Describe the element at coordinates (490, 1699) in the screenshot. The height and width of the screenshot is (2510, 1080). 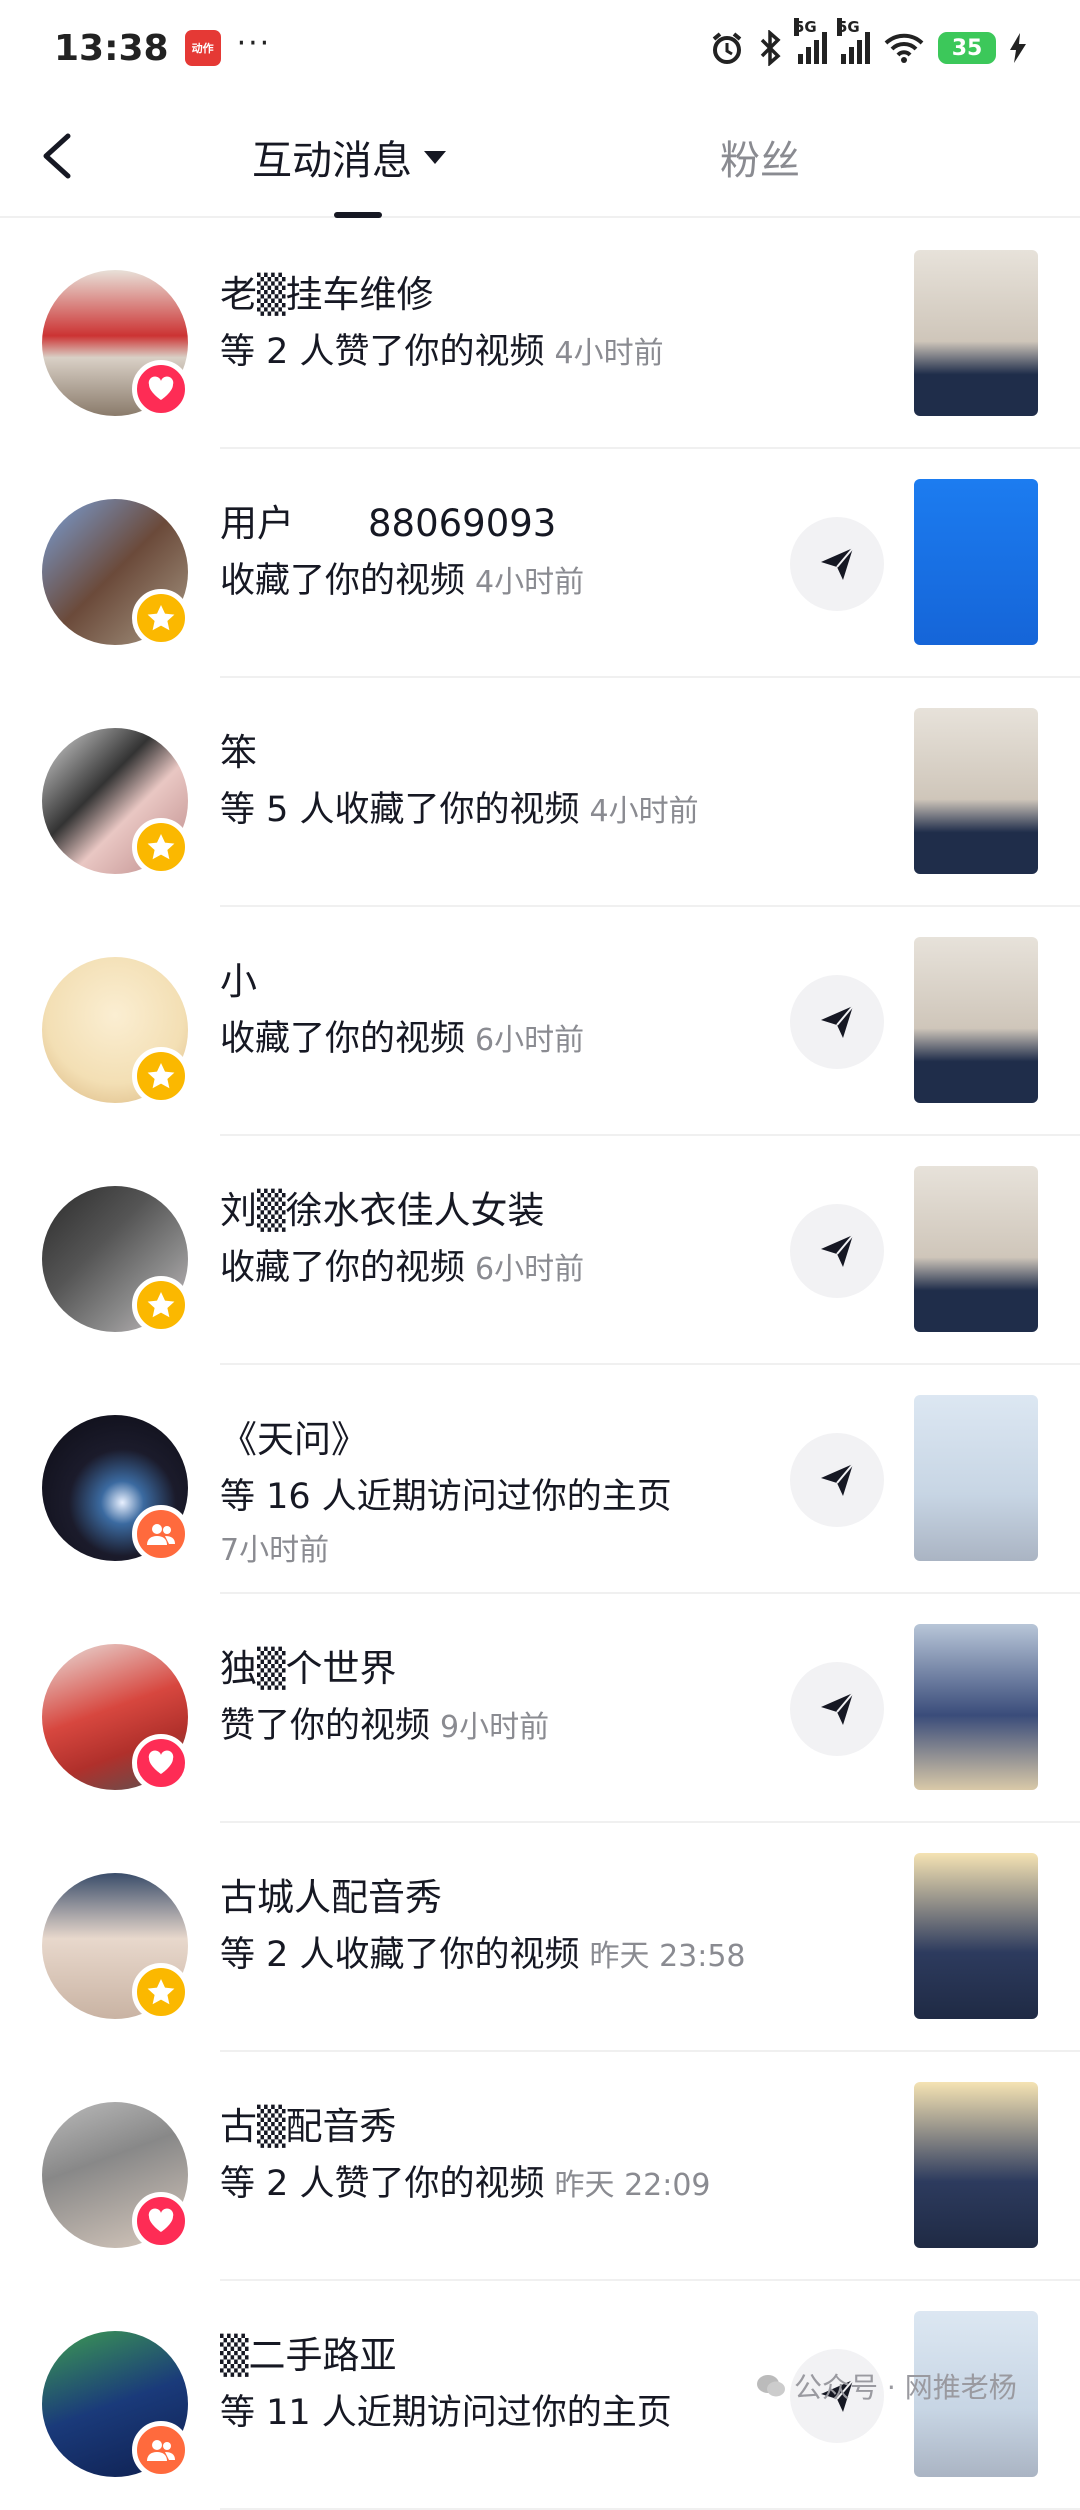
I see `notification-text: 独▒个世界 赞了你的视频 9小时前` at that location.